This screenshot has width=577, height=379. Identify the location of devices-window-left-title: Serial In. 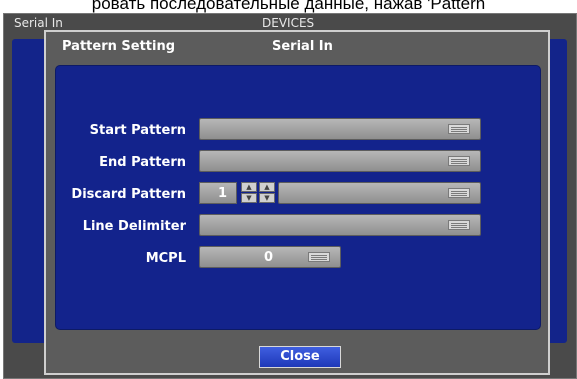
(38, 23).